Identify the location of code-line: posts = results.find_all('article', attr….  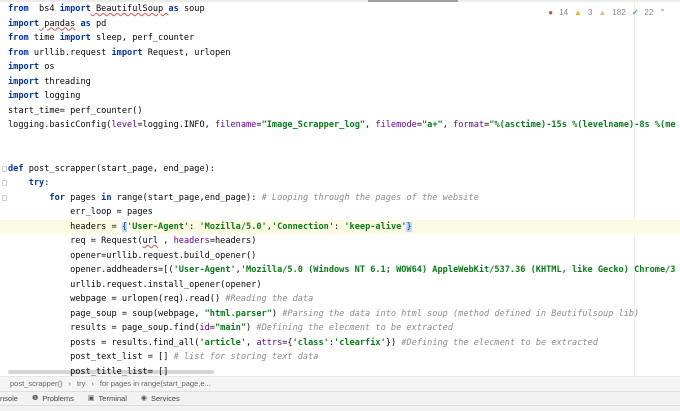
(340, 343).